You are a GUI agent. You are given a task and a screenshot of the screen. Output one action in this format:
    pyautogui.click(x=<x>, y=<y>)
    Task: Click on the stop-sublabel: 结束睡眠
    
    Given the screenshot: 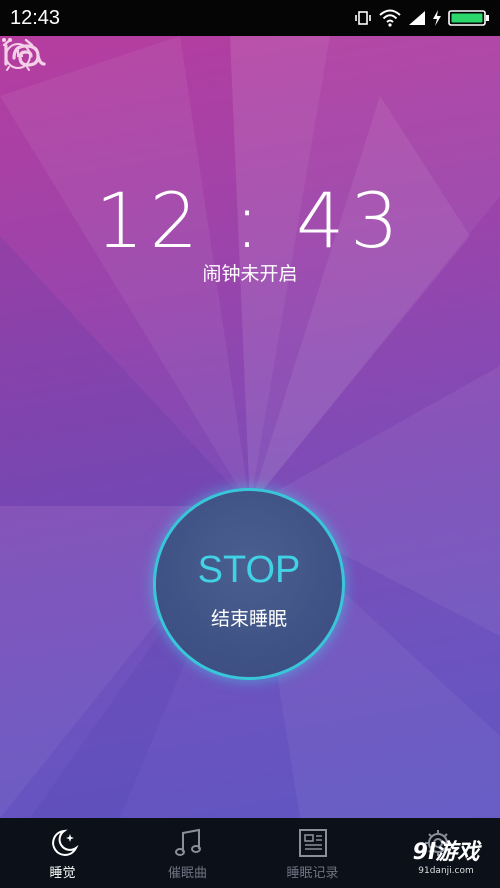 What is the action you would take?
    pyautogui.click(x=248, y=619)
    